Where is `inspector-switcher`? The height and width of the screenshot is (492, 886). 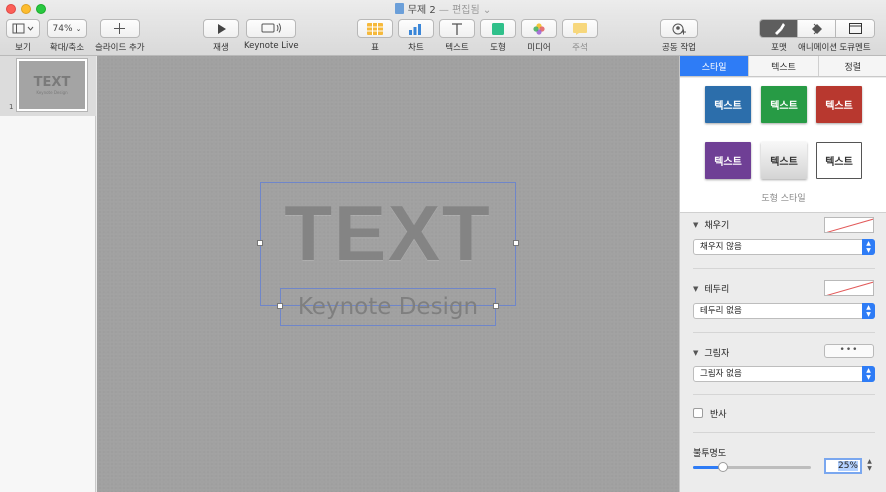 inspector-switcher is located at coordinates (817, 28).